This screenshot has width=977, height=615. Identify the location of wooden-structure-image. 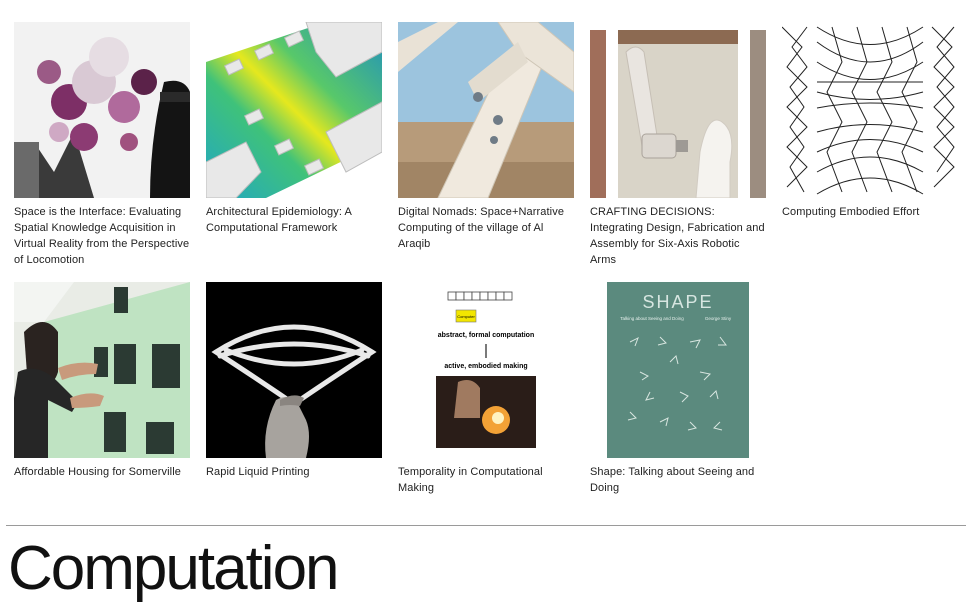
(486, 110).